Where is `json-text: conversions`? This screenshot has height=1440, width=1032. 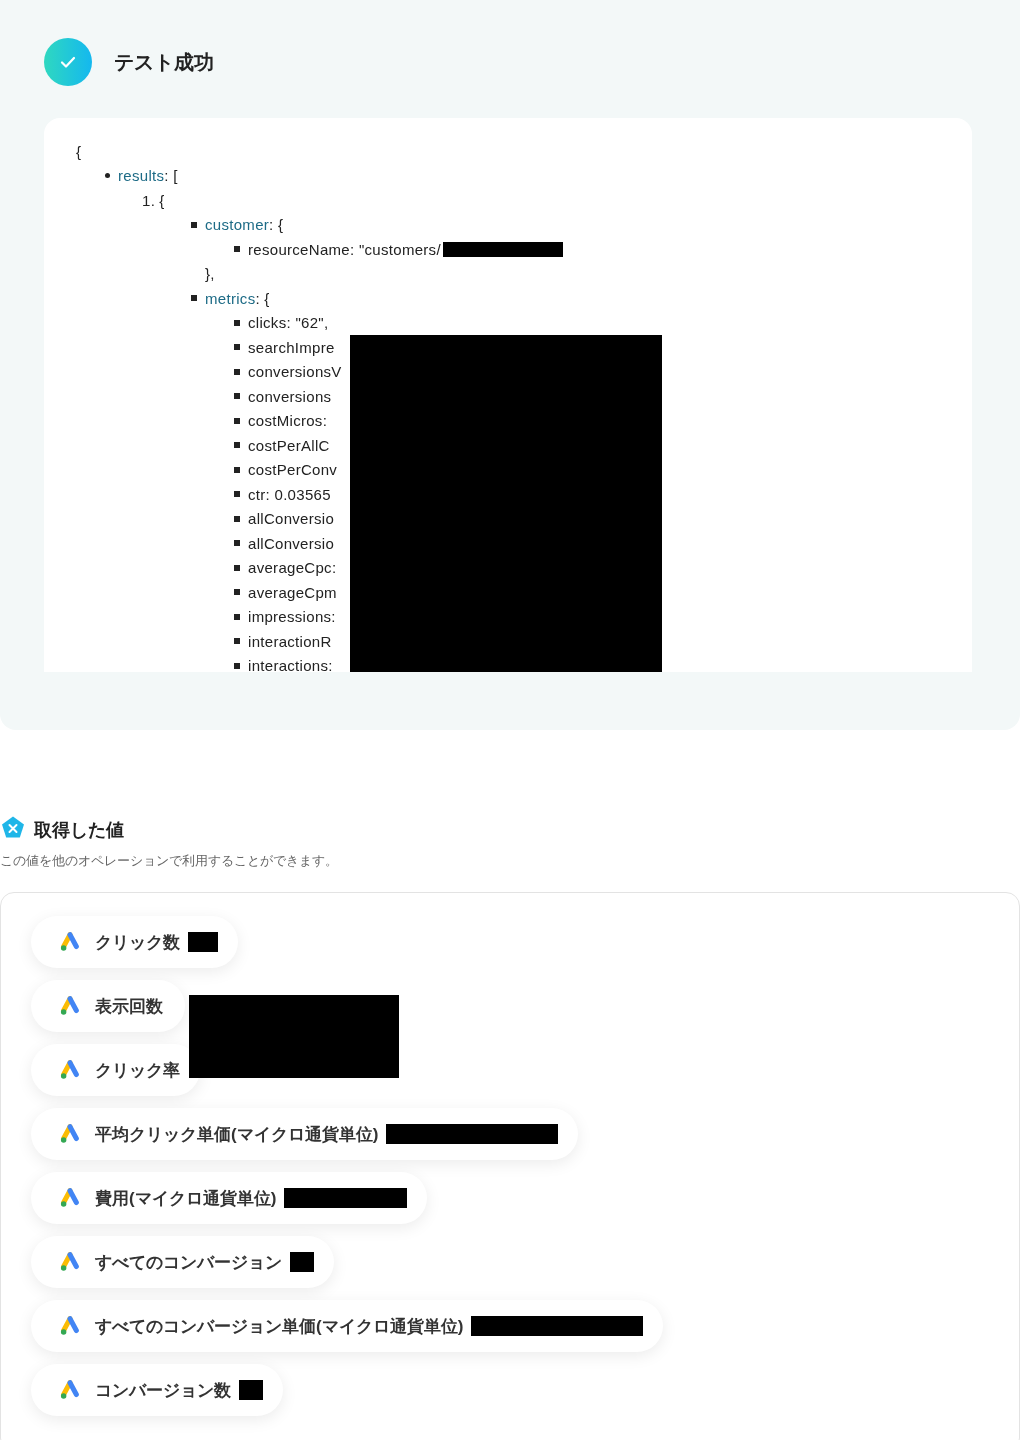
json-text: conversions is located at coordinates (290, 396).